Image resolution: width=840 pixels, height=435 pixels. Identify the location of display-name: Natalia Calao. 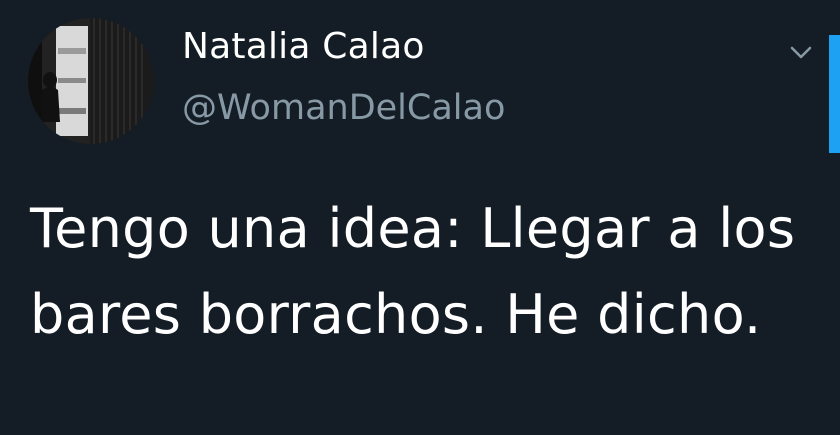
(303, 46).